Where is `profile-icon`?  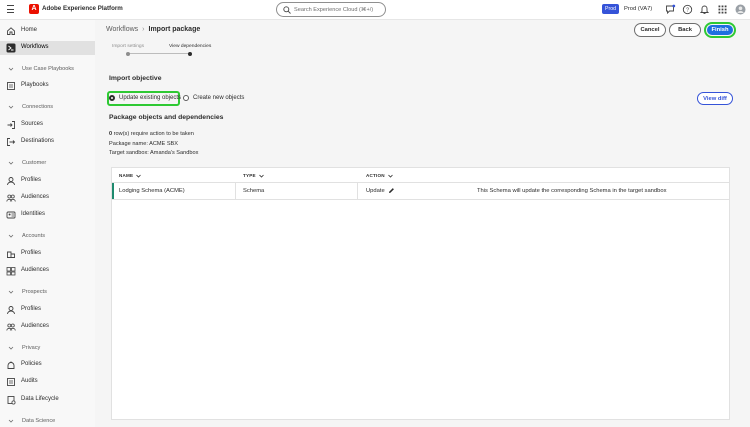
profile-icon is located at coordinates (11, 310).